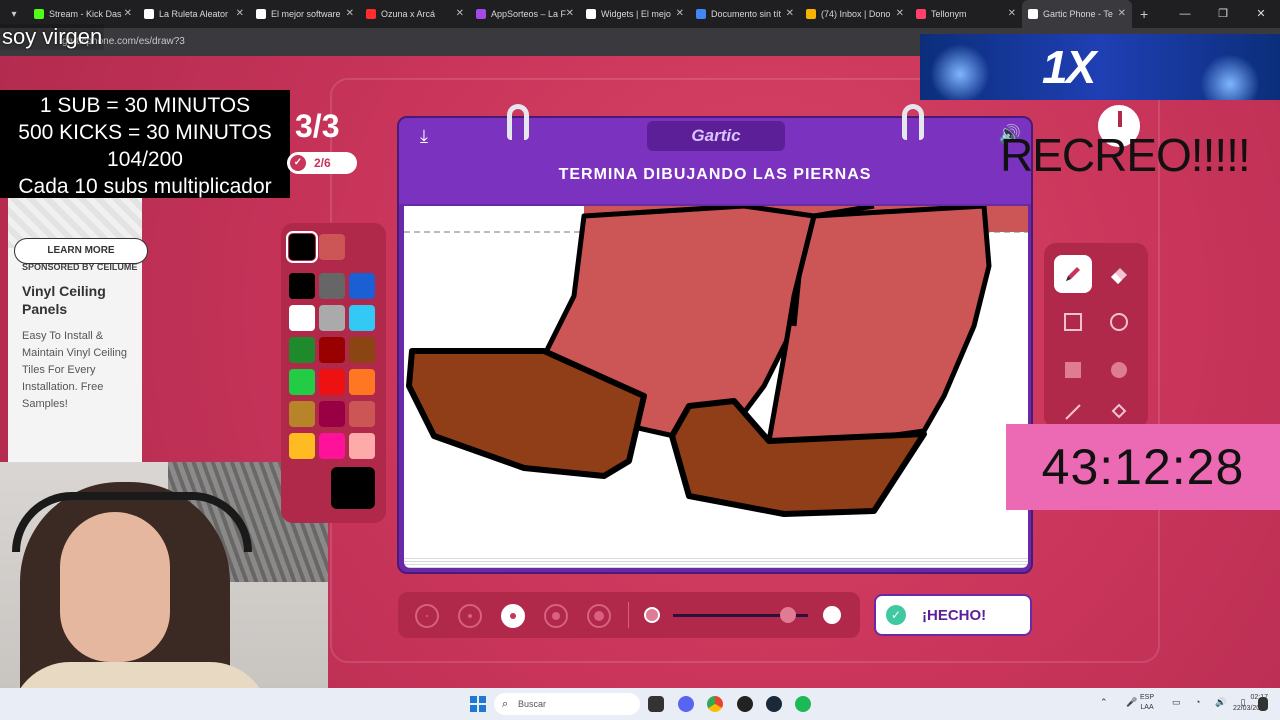 Image resolution: width=1280 pixels, height=720 pixels. Describe the element at coordinates (1125, 155) in the screenshot. I see `recreo-label: RECREO!!!!!` at that location.